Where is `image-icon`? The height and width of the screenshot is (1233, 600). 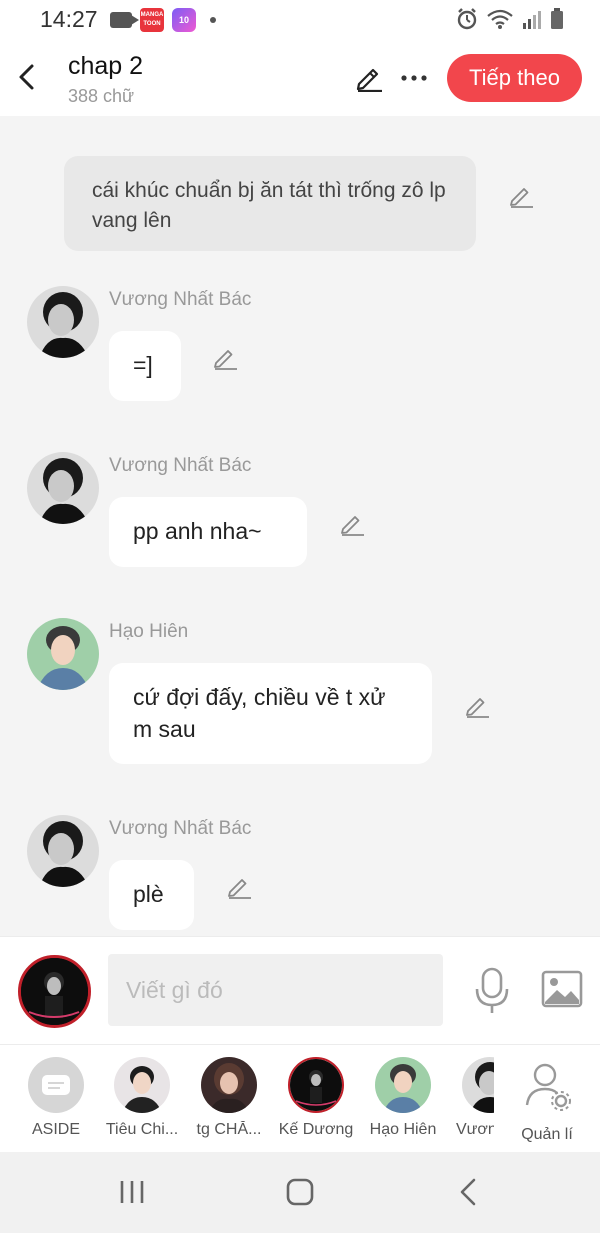
image-icon is located at coordinates (562, 989).